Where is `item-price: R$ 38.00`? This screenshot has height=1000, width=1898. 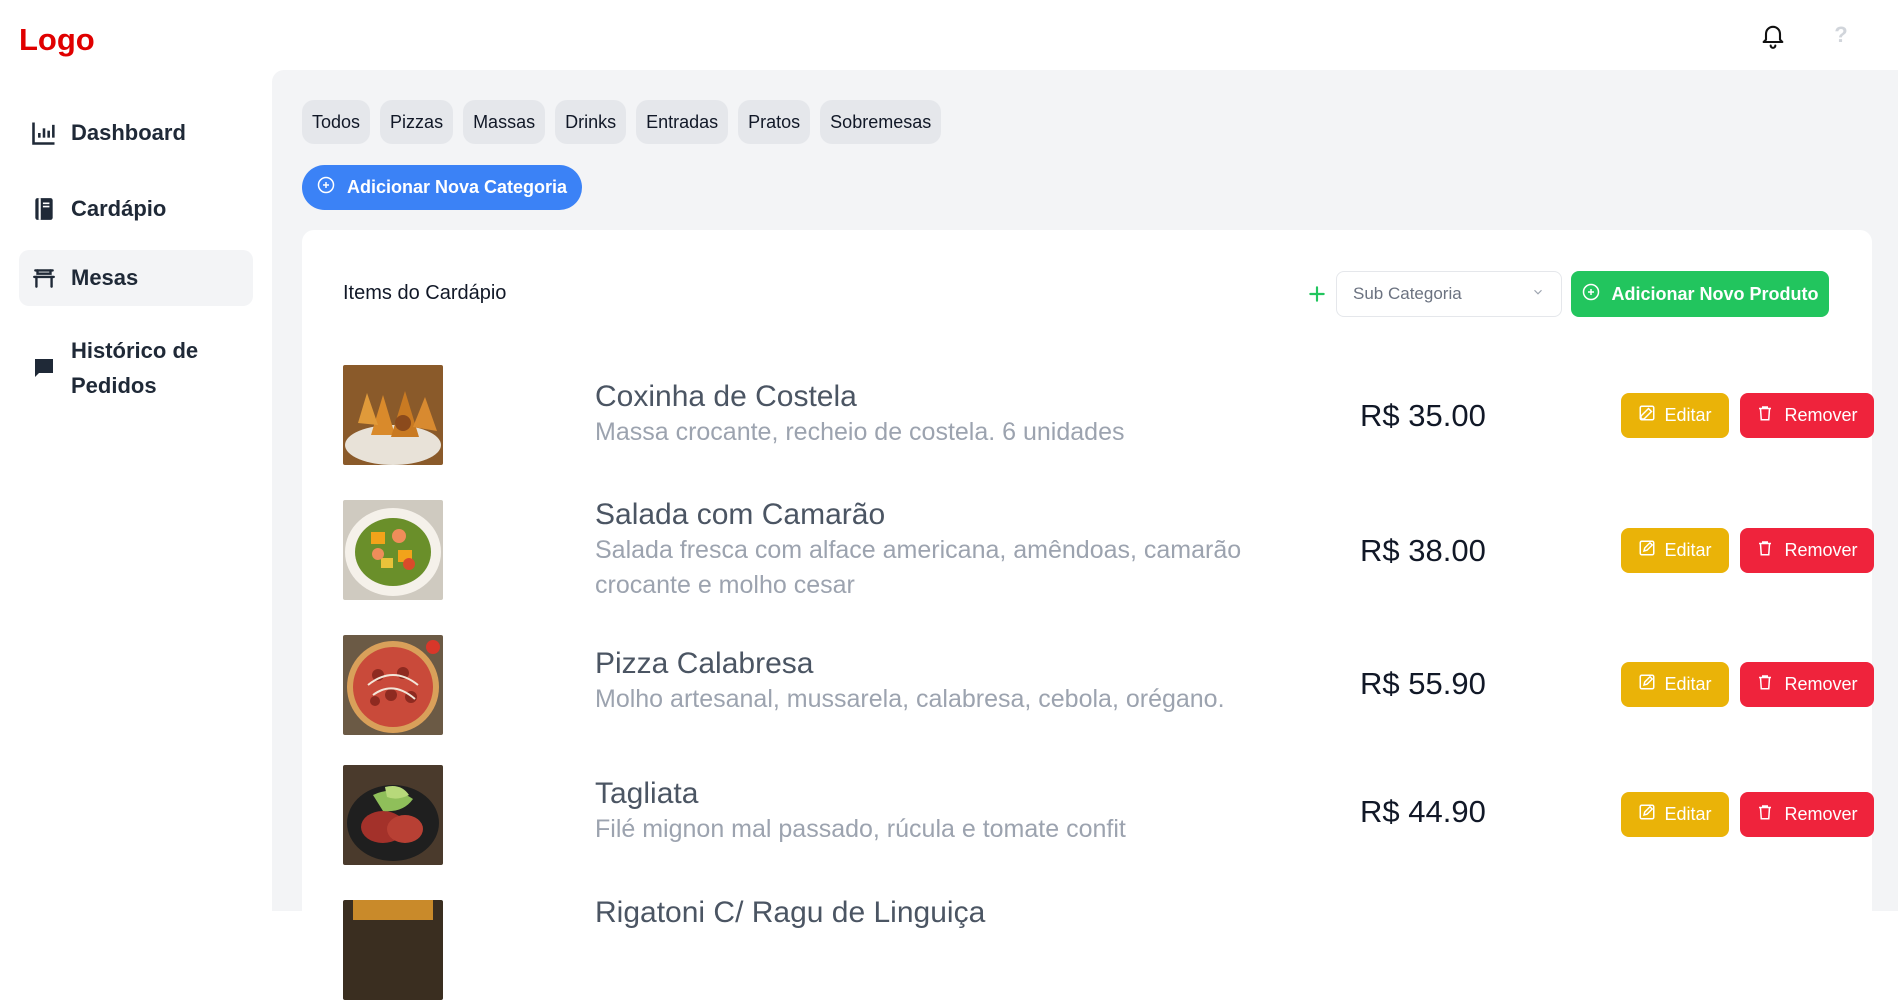 item-price: R$ 38.00 is located at coordinates (1423, 550).